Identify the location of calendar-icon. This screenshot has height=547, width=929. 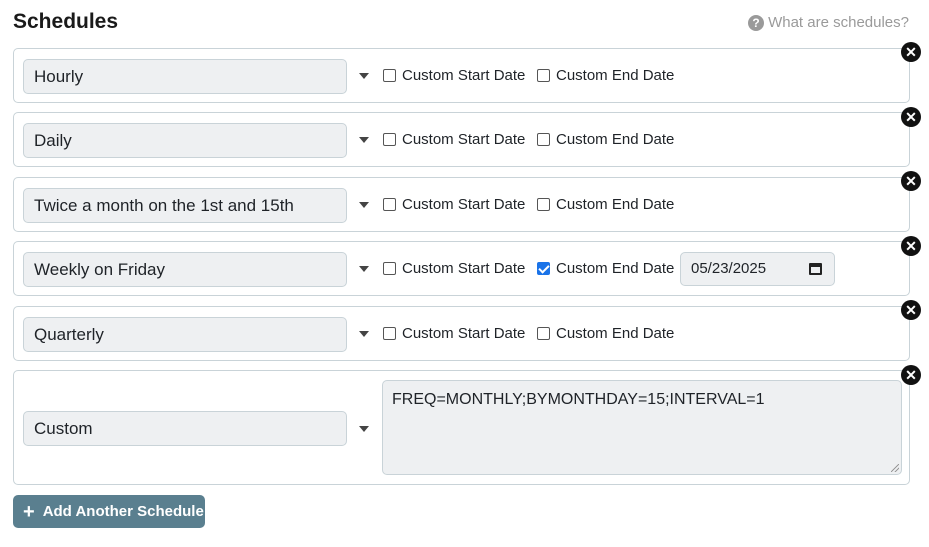
(815, 269).